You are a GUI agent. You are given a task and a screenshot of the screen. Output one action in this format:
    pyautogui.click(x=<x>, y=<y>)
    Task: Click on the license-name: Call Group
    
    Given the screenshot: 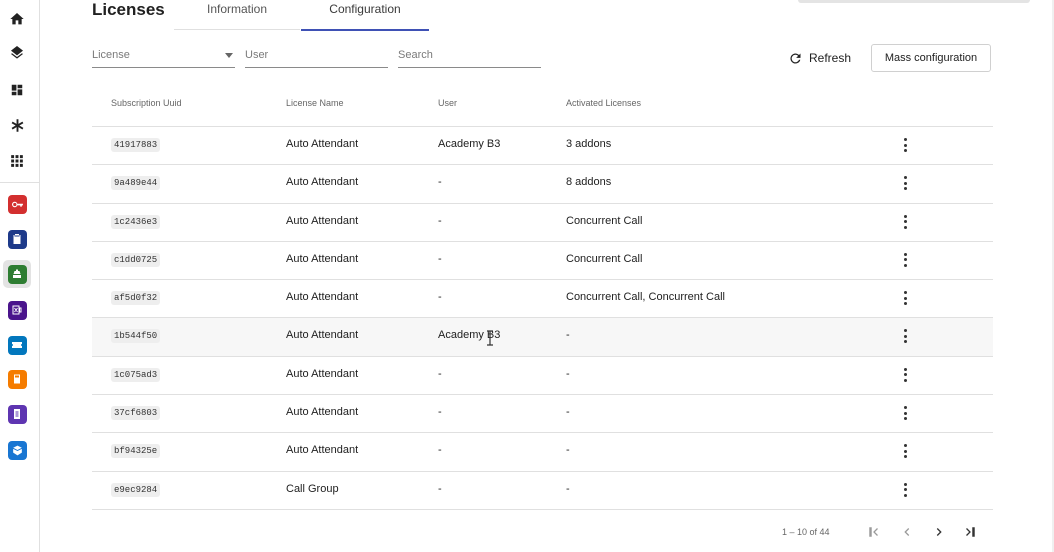 What is the action you would take?
    pyautogui.click(x=312, y=488)
    